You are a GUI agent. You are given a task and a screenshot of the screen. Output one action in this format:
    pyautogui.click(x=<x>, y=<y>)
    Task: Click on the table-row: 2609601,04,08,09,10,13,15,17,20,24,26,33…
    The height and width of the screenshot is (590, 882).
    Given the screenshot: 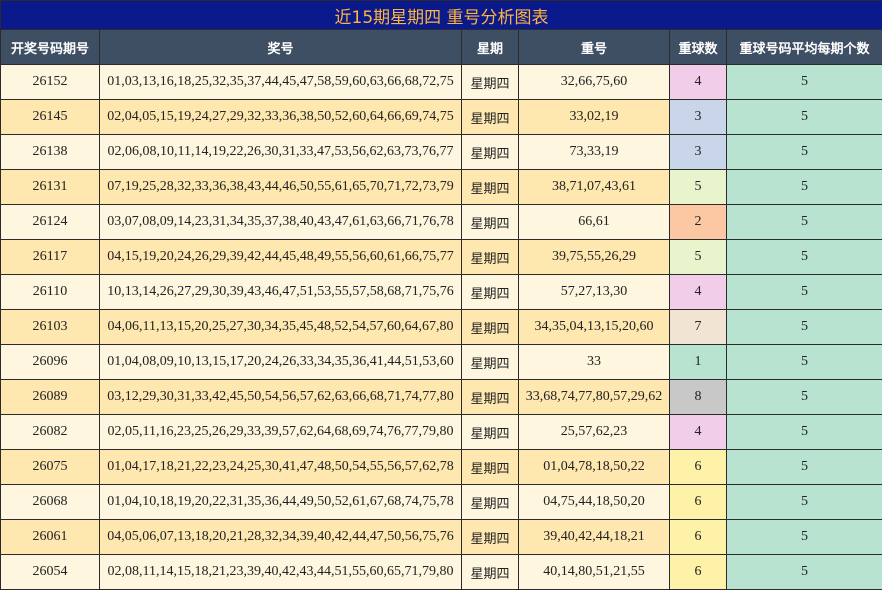 What is the action you would take?
    pyautogui.click(x=441, y=362)
    